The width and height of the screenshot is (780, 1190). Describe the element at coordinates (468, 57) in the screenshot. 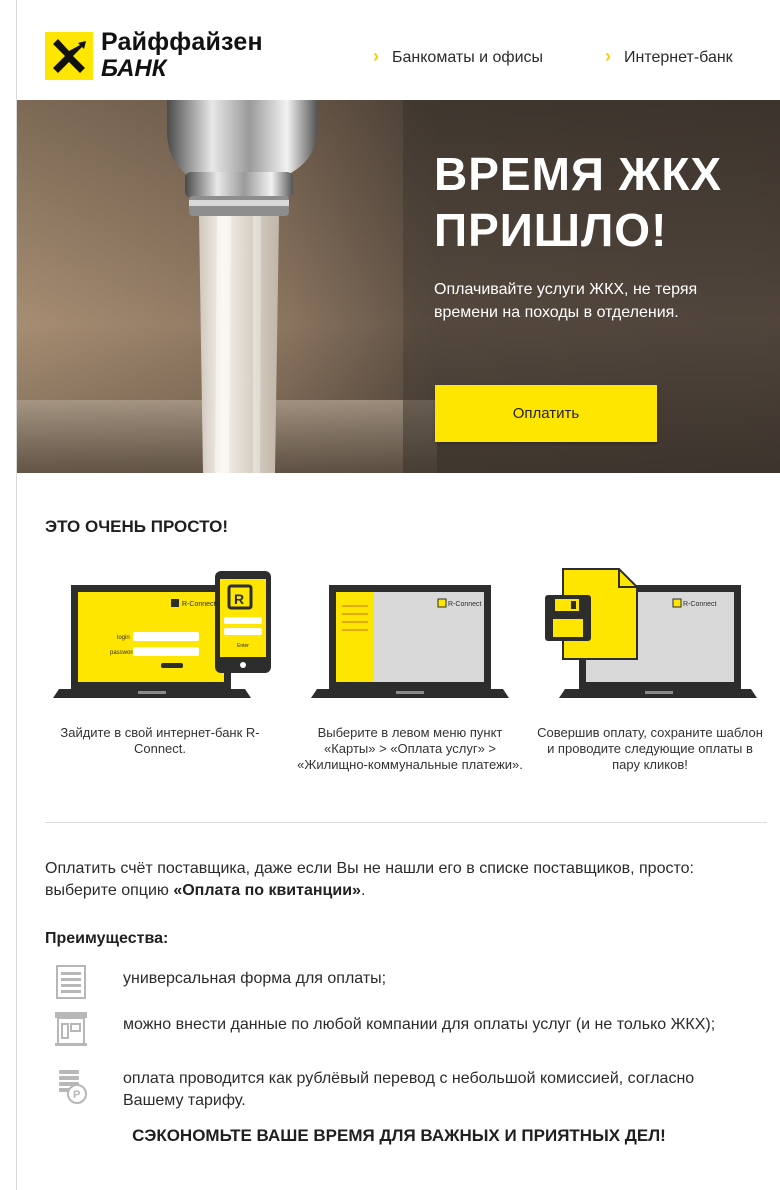

I see `nav-link-label: Банкоматы и офисы` at that location.